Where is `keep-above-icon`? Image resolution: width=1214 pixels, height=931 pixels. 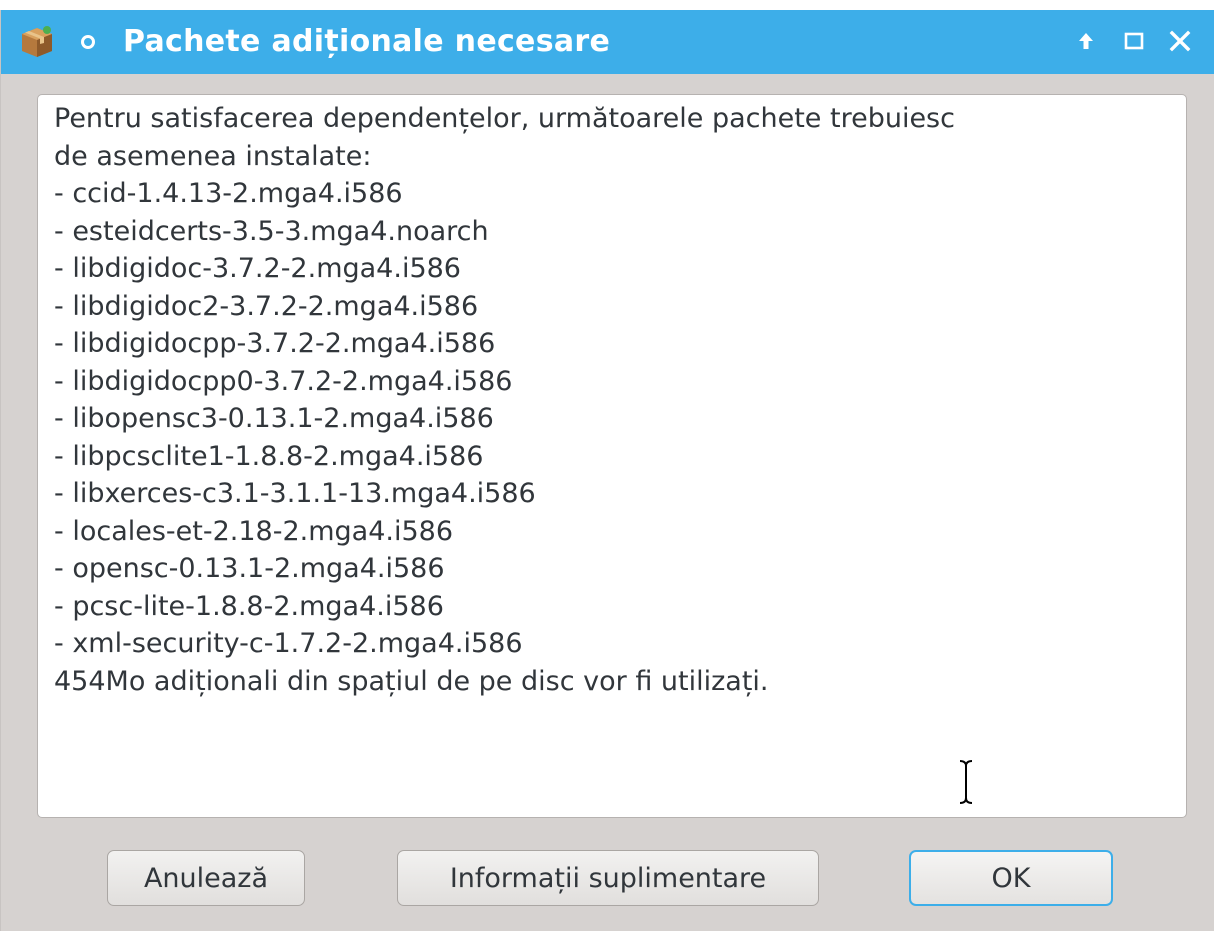 keep-above-icon is located at coordinates (1086, 41).